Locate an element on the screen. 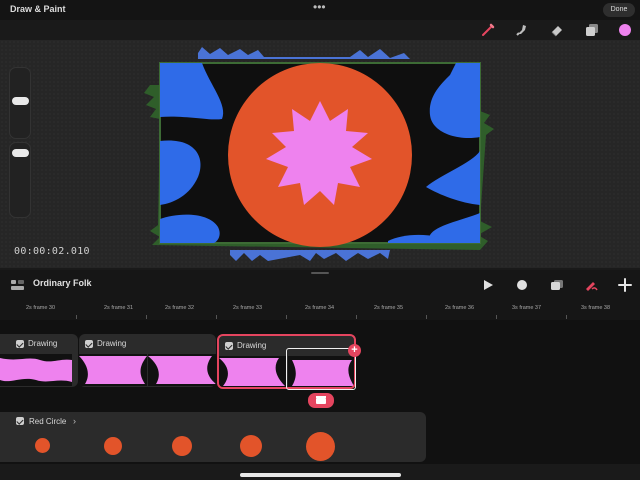 This screenshot has width=640, height=480. add-icon is located at coordinates (625, 285).